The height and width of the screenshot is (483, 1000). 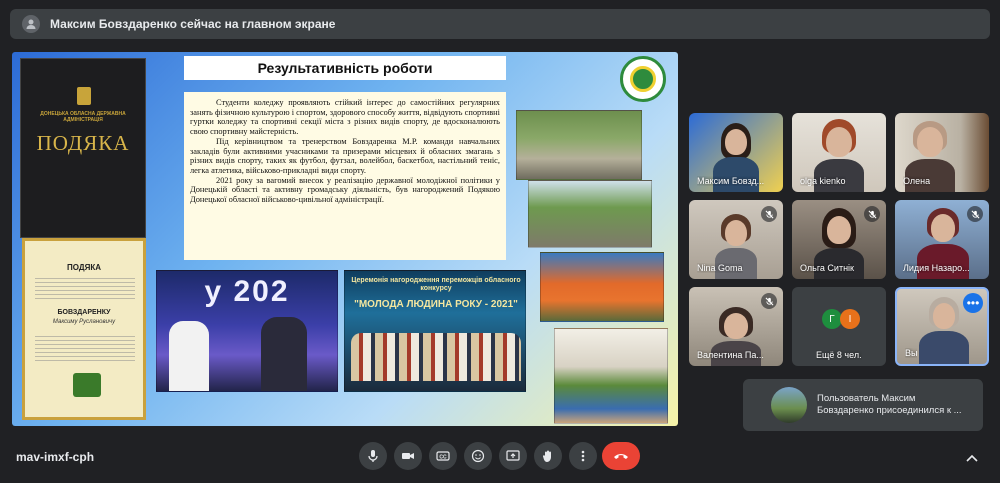 I want to click on raise-hand-button, so click(x=548, y=456).